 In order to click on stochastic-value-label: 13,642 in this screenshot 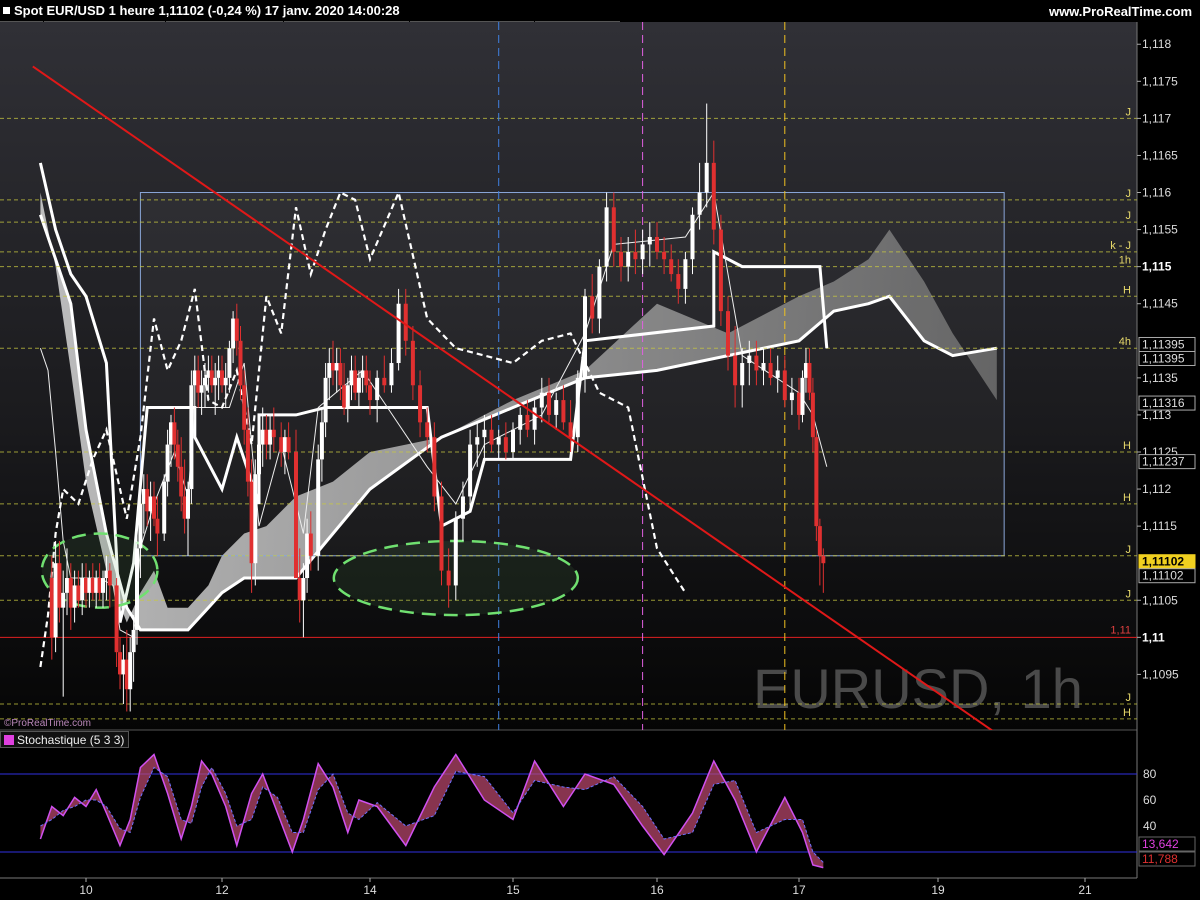, I will do `click(1160, 844)`.